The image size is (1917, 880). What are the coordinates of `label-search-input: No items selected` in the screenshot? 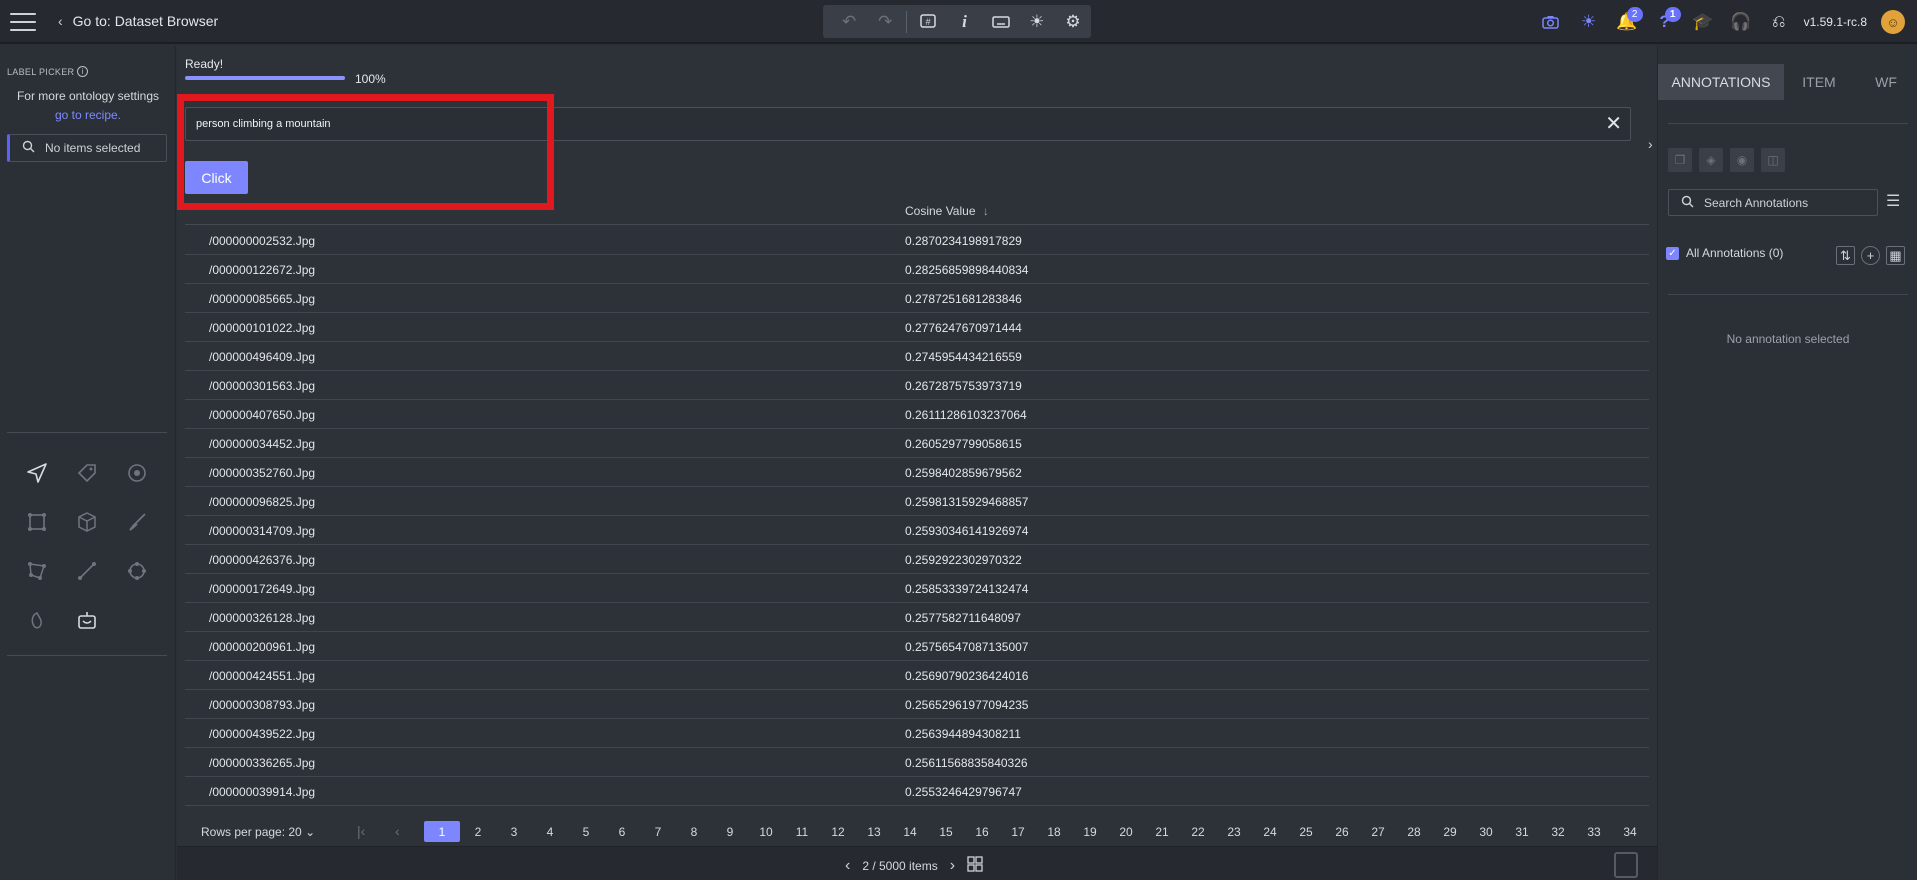 It's located at (87, 148).